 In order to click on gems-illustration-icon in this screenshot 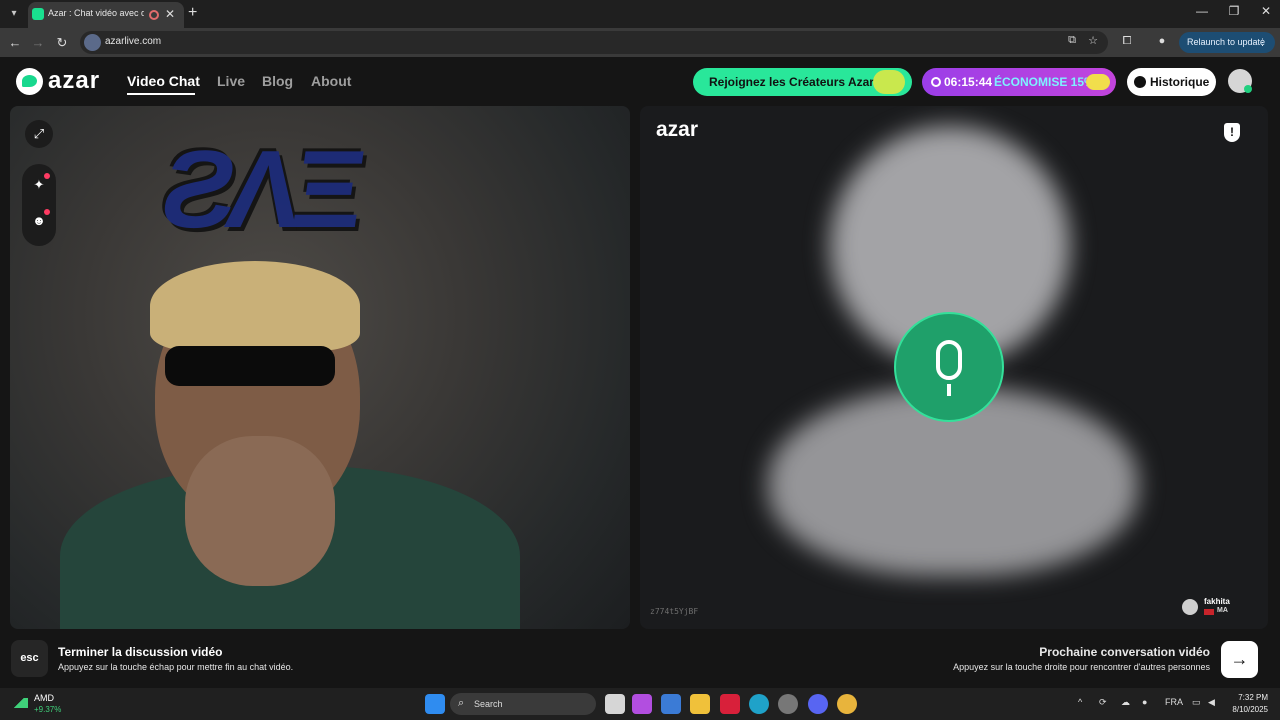, I will do `click(1098, 82)`.